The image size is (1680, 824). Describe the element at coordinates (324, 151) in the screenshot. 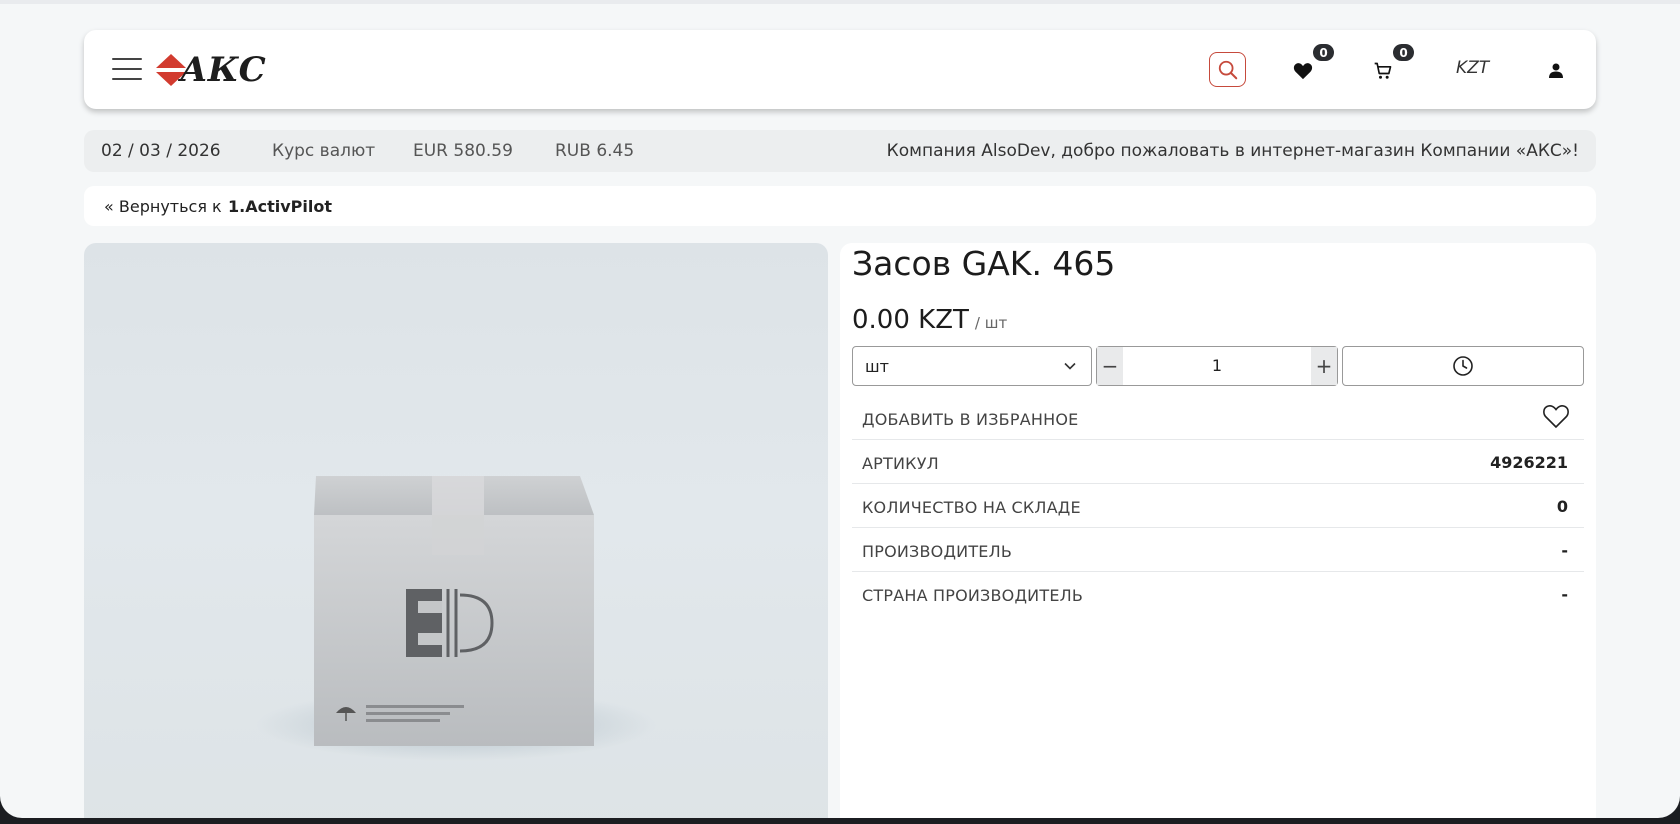

I see `exchange-rates-label: Курс валют` at that location.